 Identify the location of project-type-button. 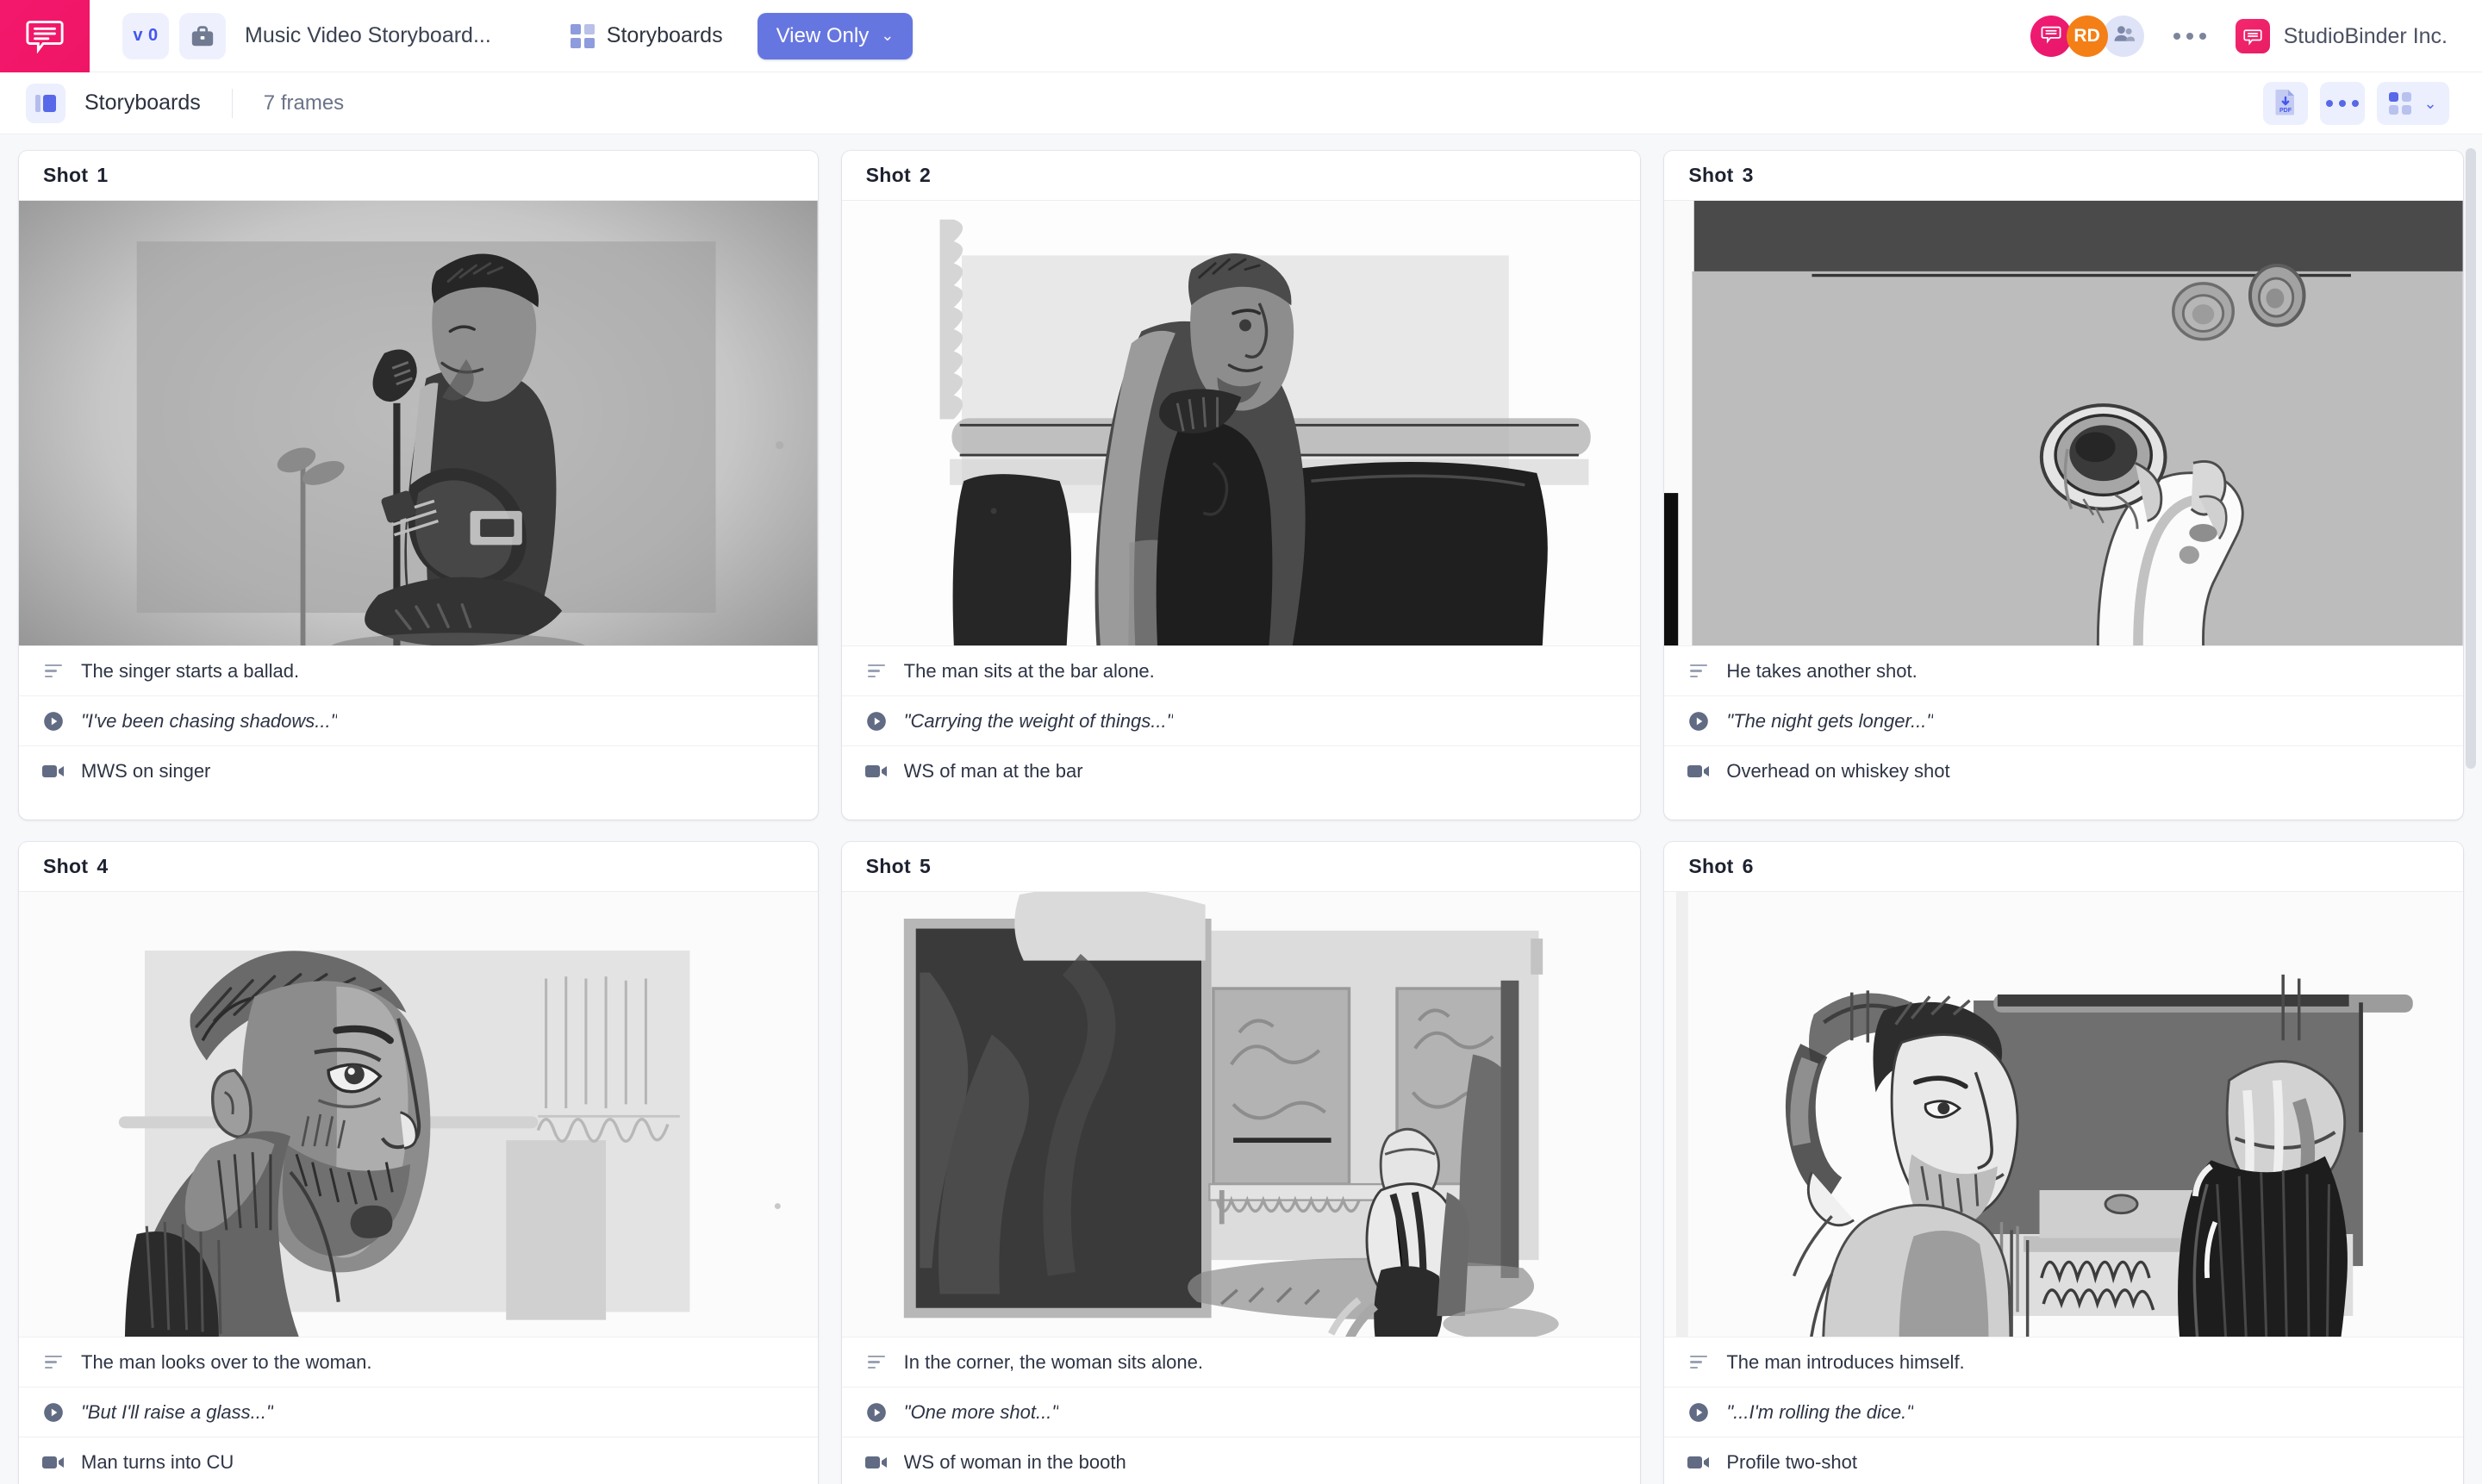
(202, 35).